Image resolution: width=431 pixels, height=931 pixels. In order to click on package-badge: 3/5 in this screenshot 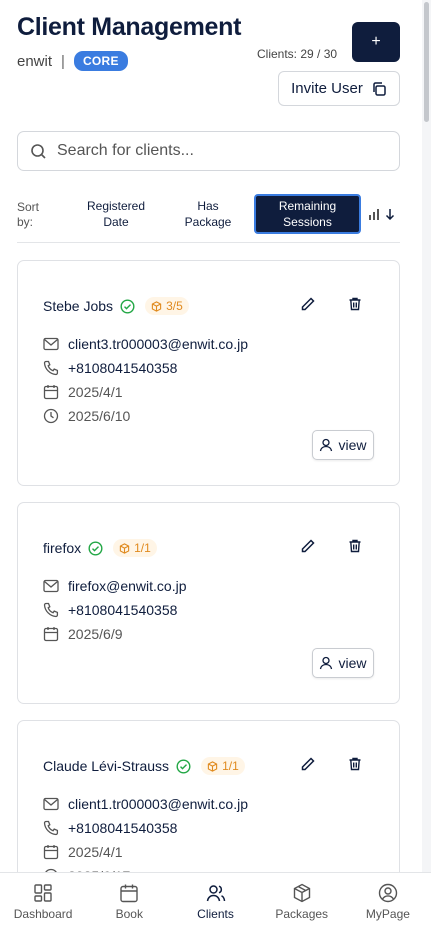, I will do `click(167, 306)`.